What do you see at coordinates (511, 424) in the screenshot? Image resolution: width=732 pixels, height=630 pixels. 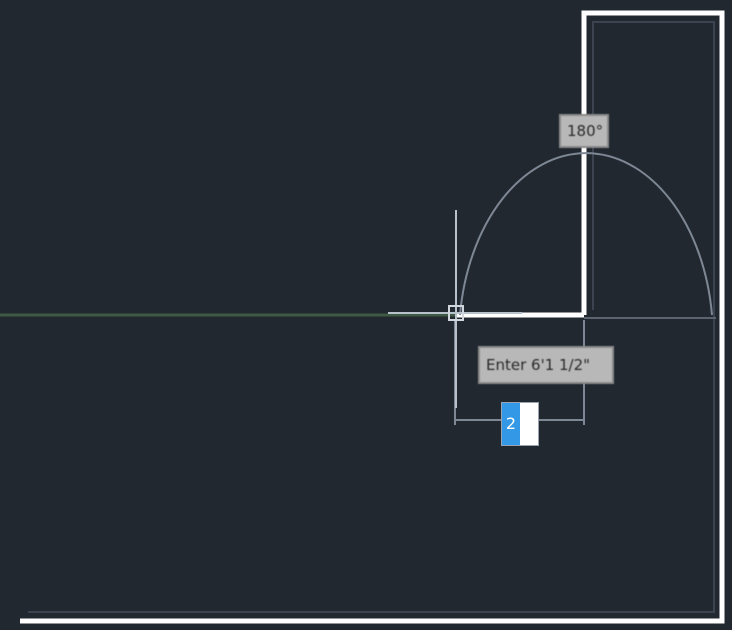 I see `dynamic-input-value: 2` at bounding box center [511, 424].